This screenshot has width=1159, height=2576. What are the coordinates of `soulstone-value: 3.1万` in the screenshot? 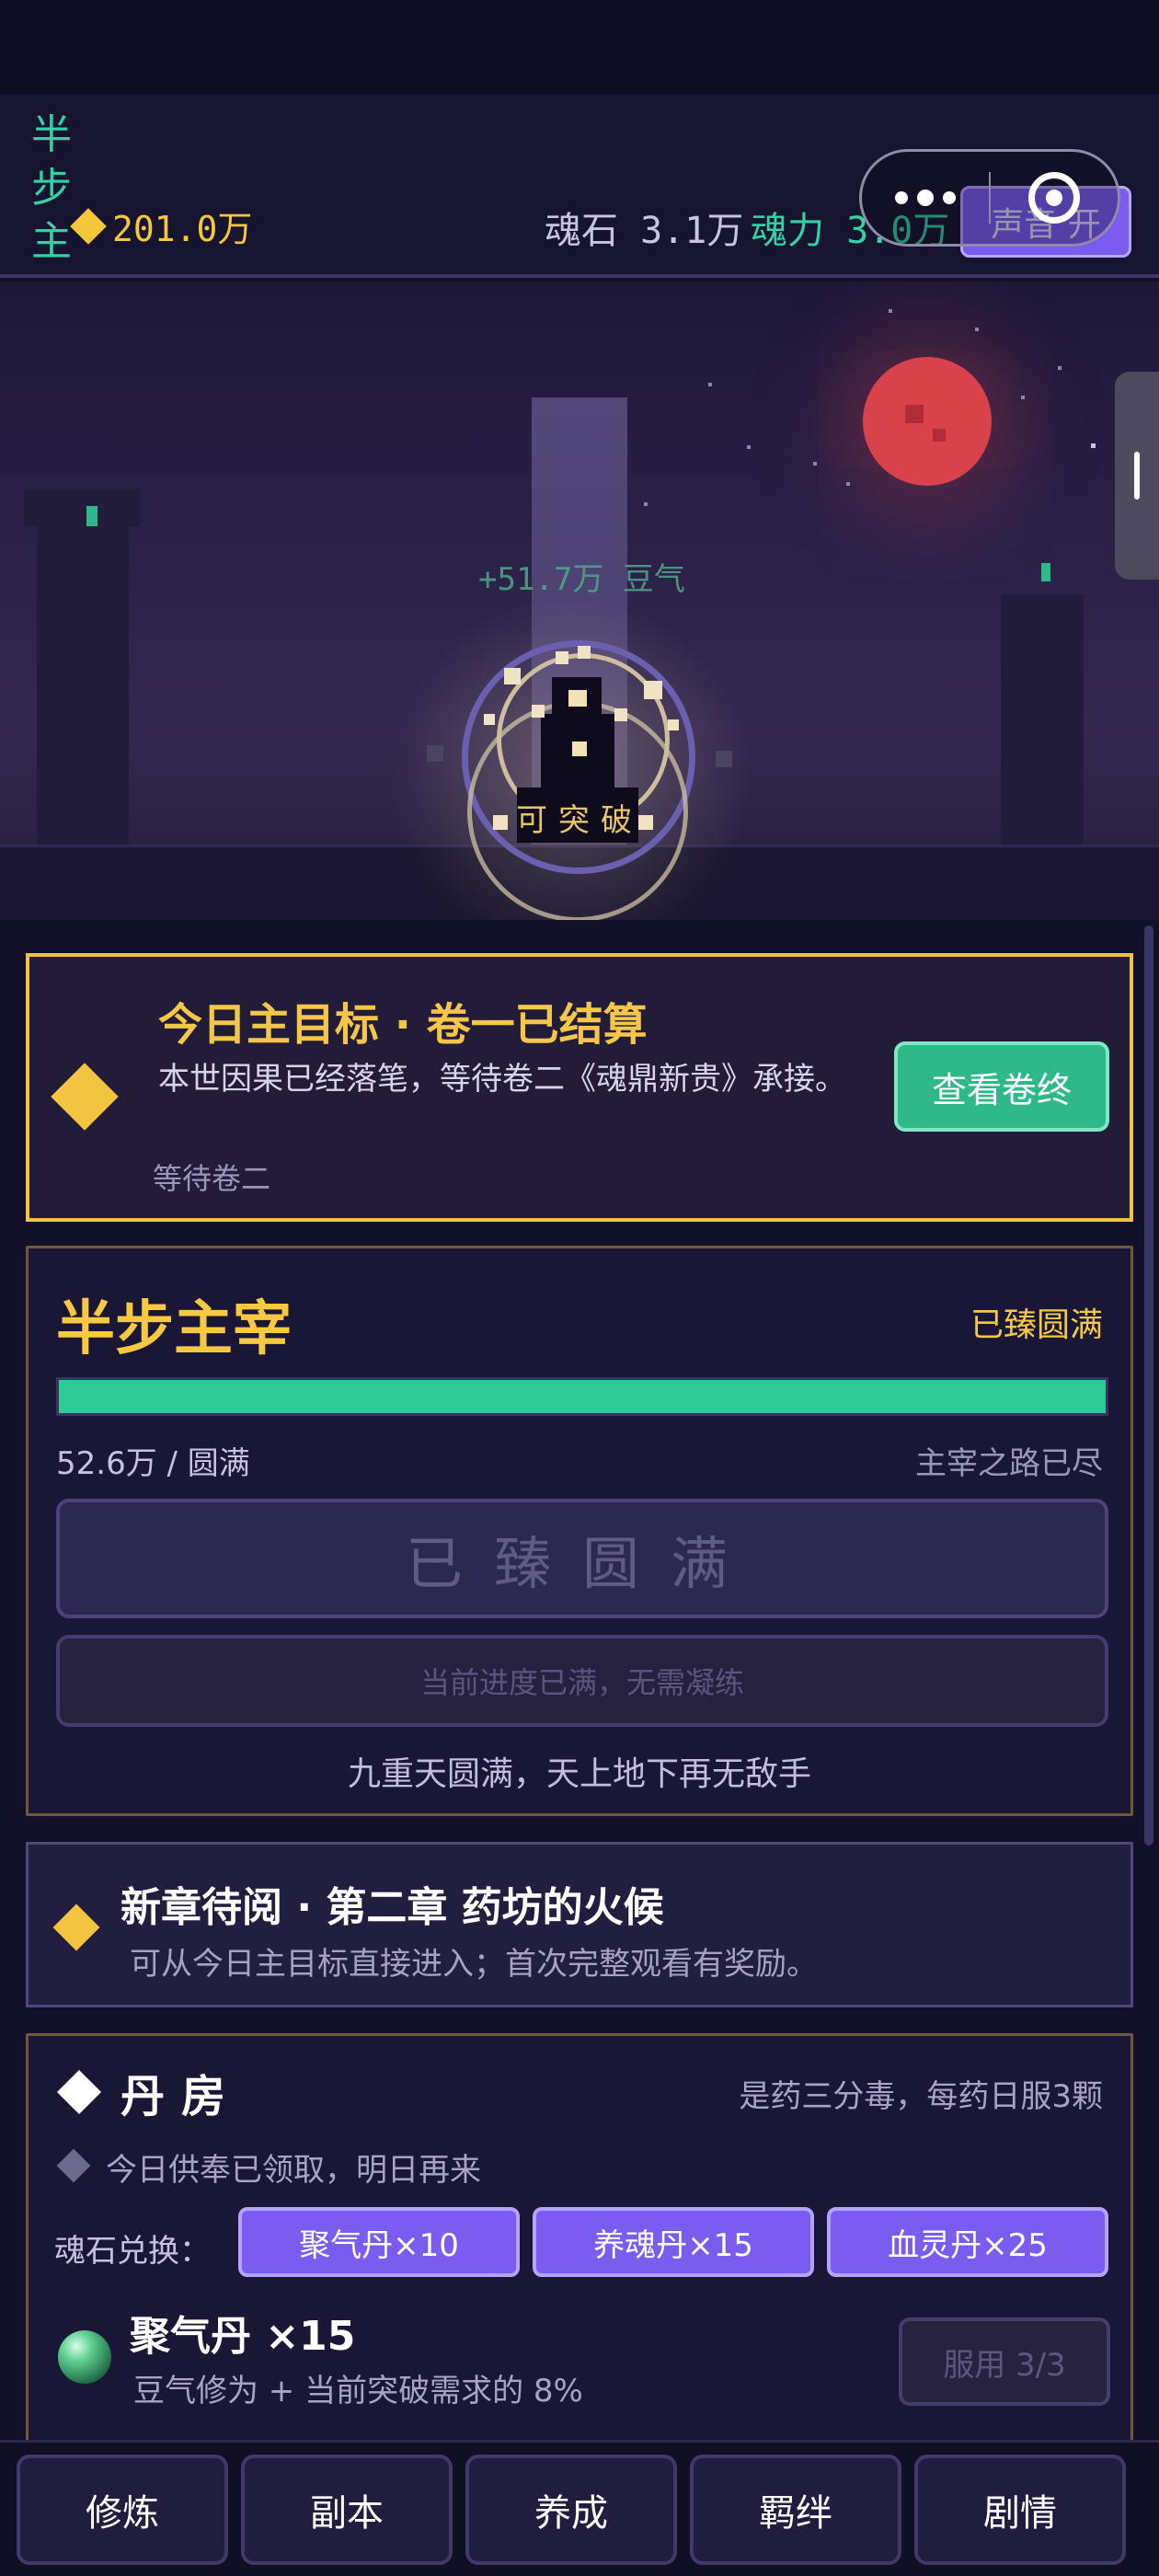 It's located at (692, 231).